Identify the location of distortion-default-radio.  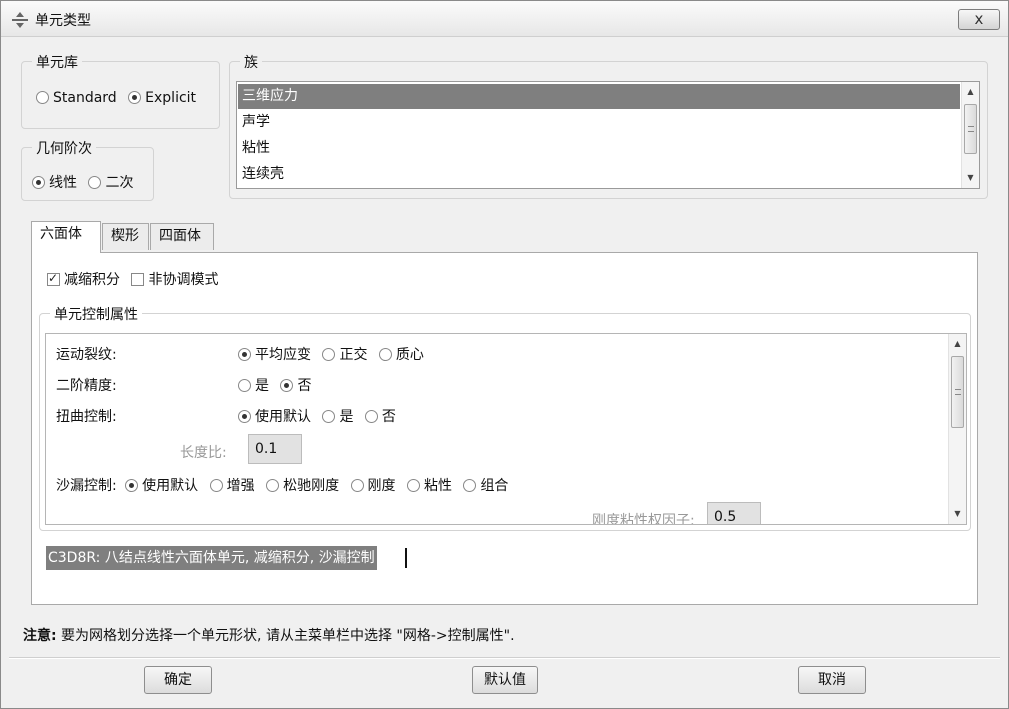
(244, 416).